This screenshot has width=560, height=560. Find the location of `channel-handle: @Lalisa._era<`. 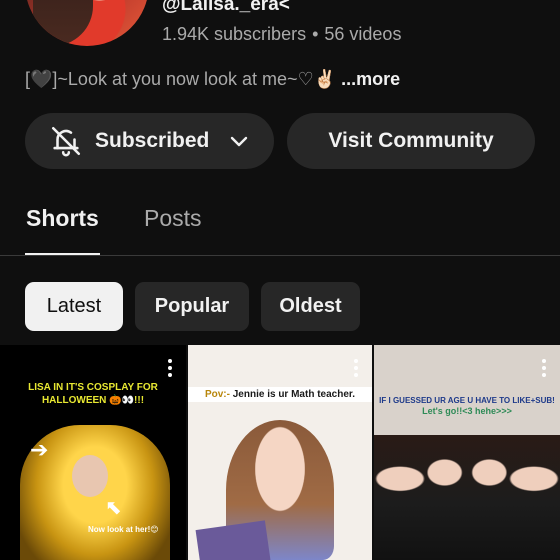

channel-handle: @Lalisa._era< is located at coordinates (226, 7).